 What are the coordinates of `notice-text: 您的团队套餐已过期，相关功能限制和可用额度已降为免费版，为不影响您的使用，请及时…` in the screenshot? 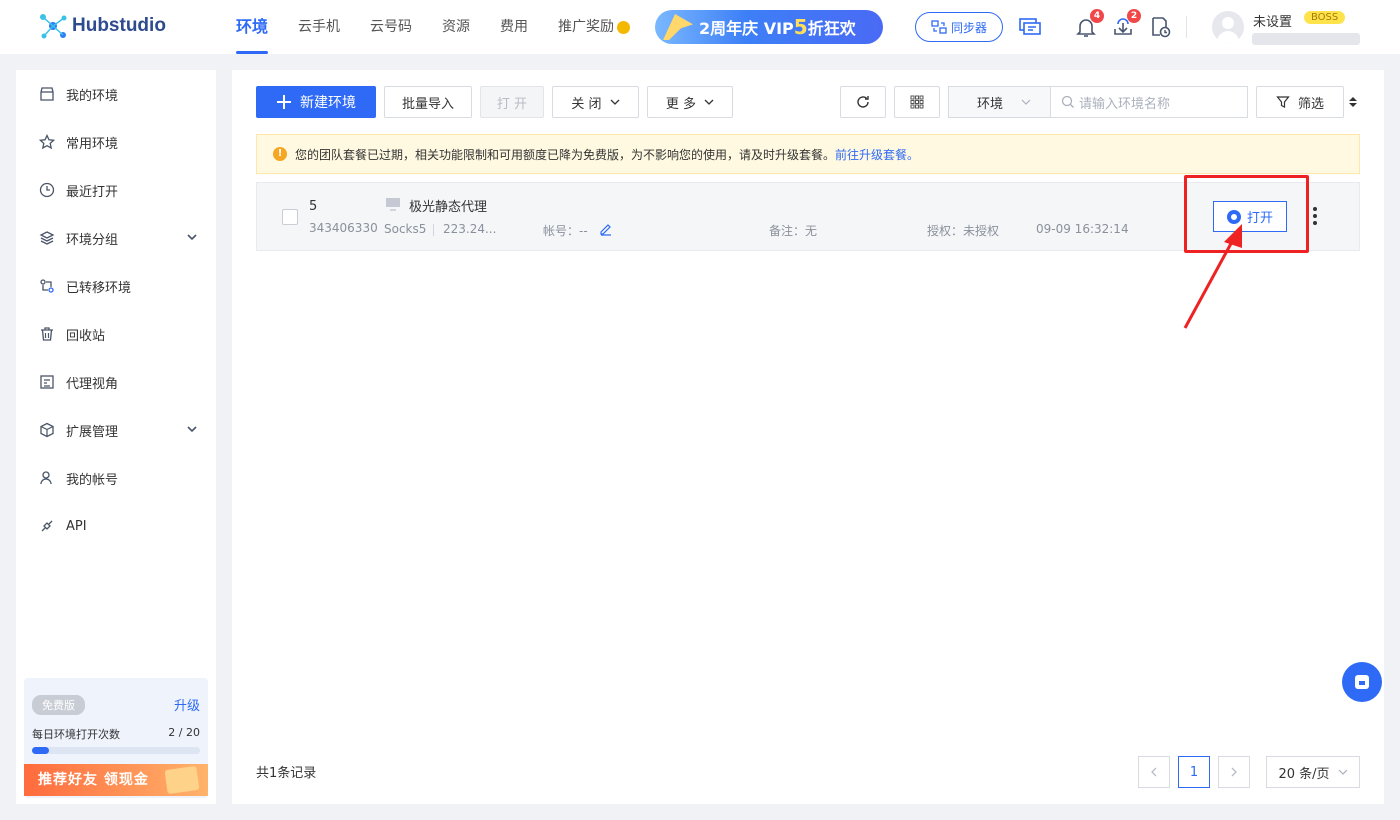 It's located at (565, 154).